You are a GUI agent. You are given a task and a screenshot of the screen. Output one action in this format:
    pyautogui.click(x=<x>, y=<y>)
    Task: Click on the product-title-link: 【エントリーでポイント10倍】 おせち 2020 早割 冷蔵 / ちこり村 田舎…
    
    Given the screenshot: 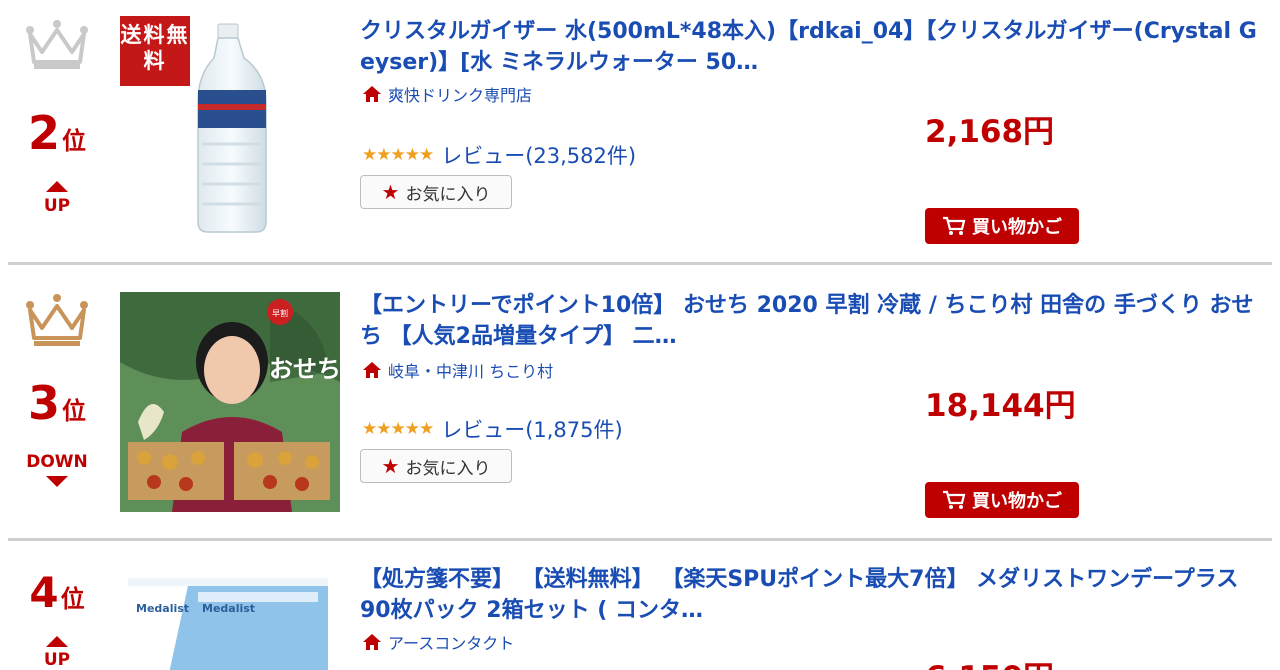 What is the action you would take?
    pyautogui.click(x=810, y=321)
    